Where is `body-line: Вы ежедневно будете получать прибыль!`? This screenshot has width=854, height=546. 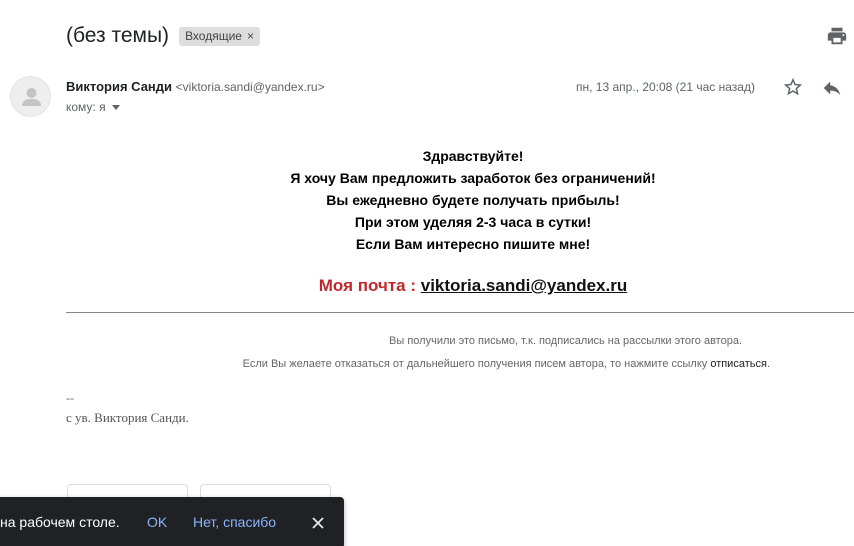 body-line: Вы ежедневно будете получать прибыль! is located at coordinates (473, 200).